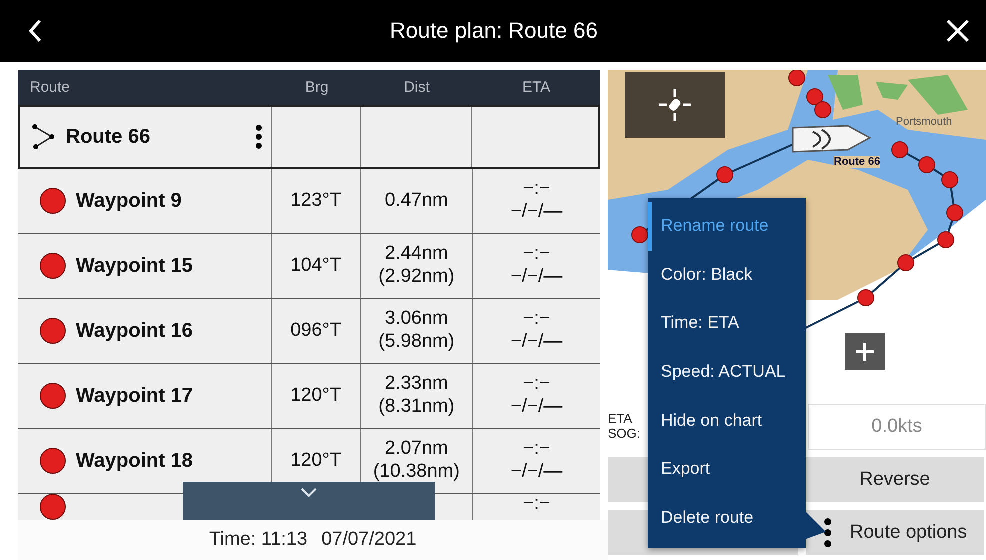 This screenshot has width=986, height=560. What do you see at coordinates (832, 139) in the screenshot?
I see `boat-icon` at bounding box center [832, 139].